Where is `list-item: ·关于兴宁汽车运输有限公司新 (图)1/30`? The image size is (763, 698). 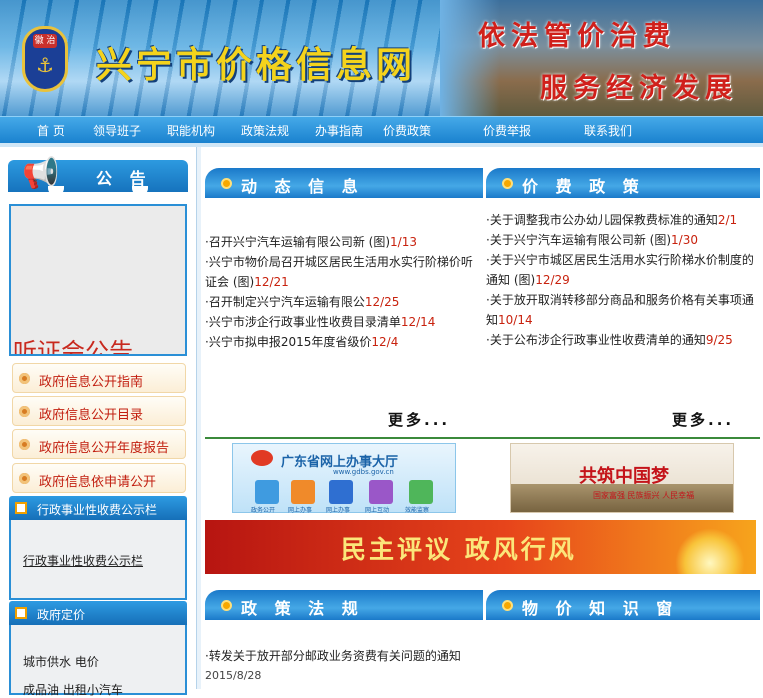 list-item: ·关于兴宁汽车运输有限公司新 (图)1/30 is located at coordinates (621, 240).